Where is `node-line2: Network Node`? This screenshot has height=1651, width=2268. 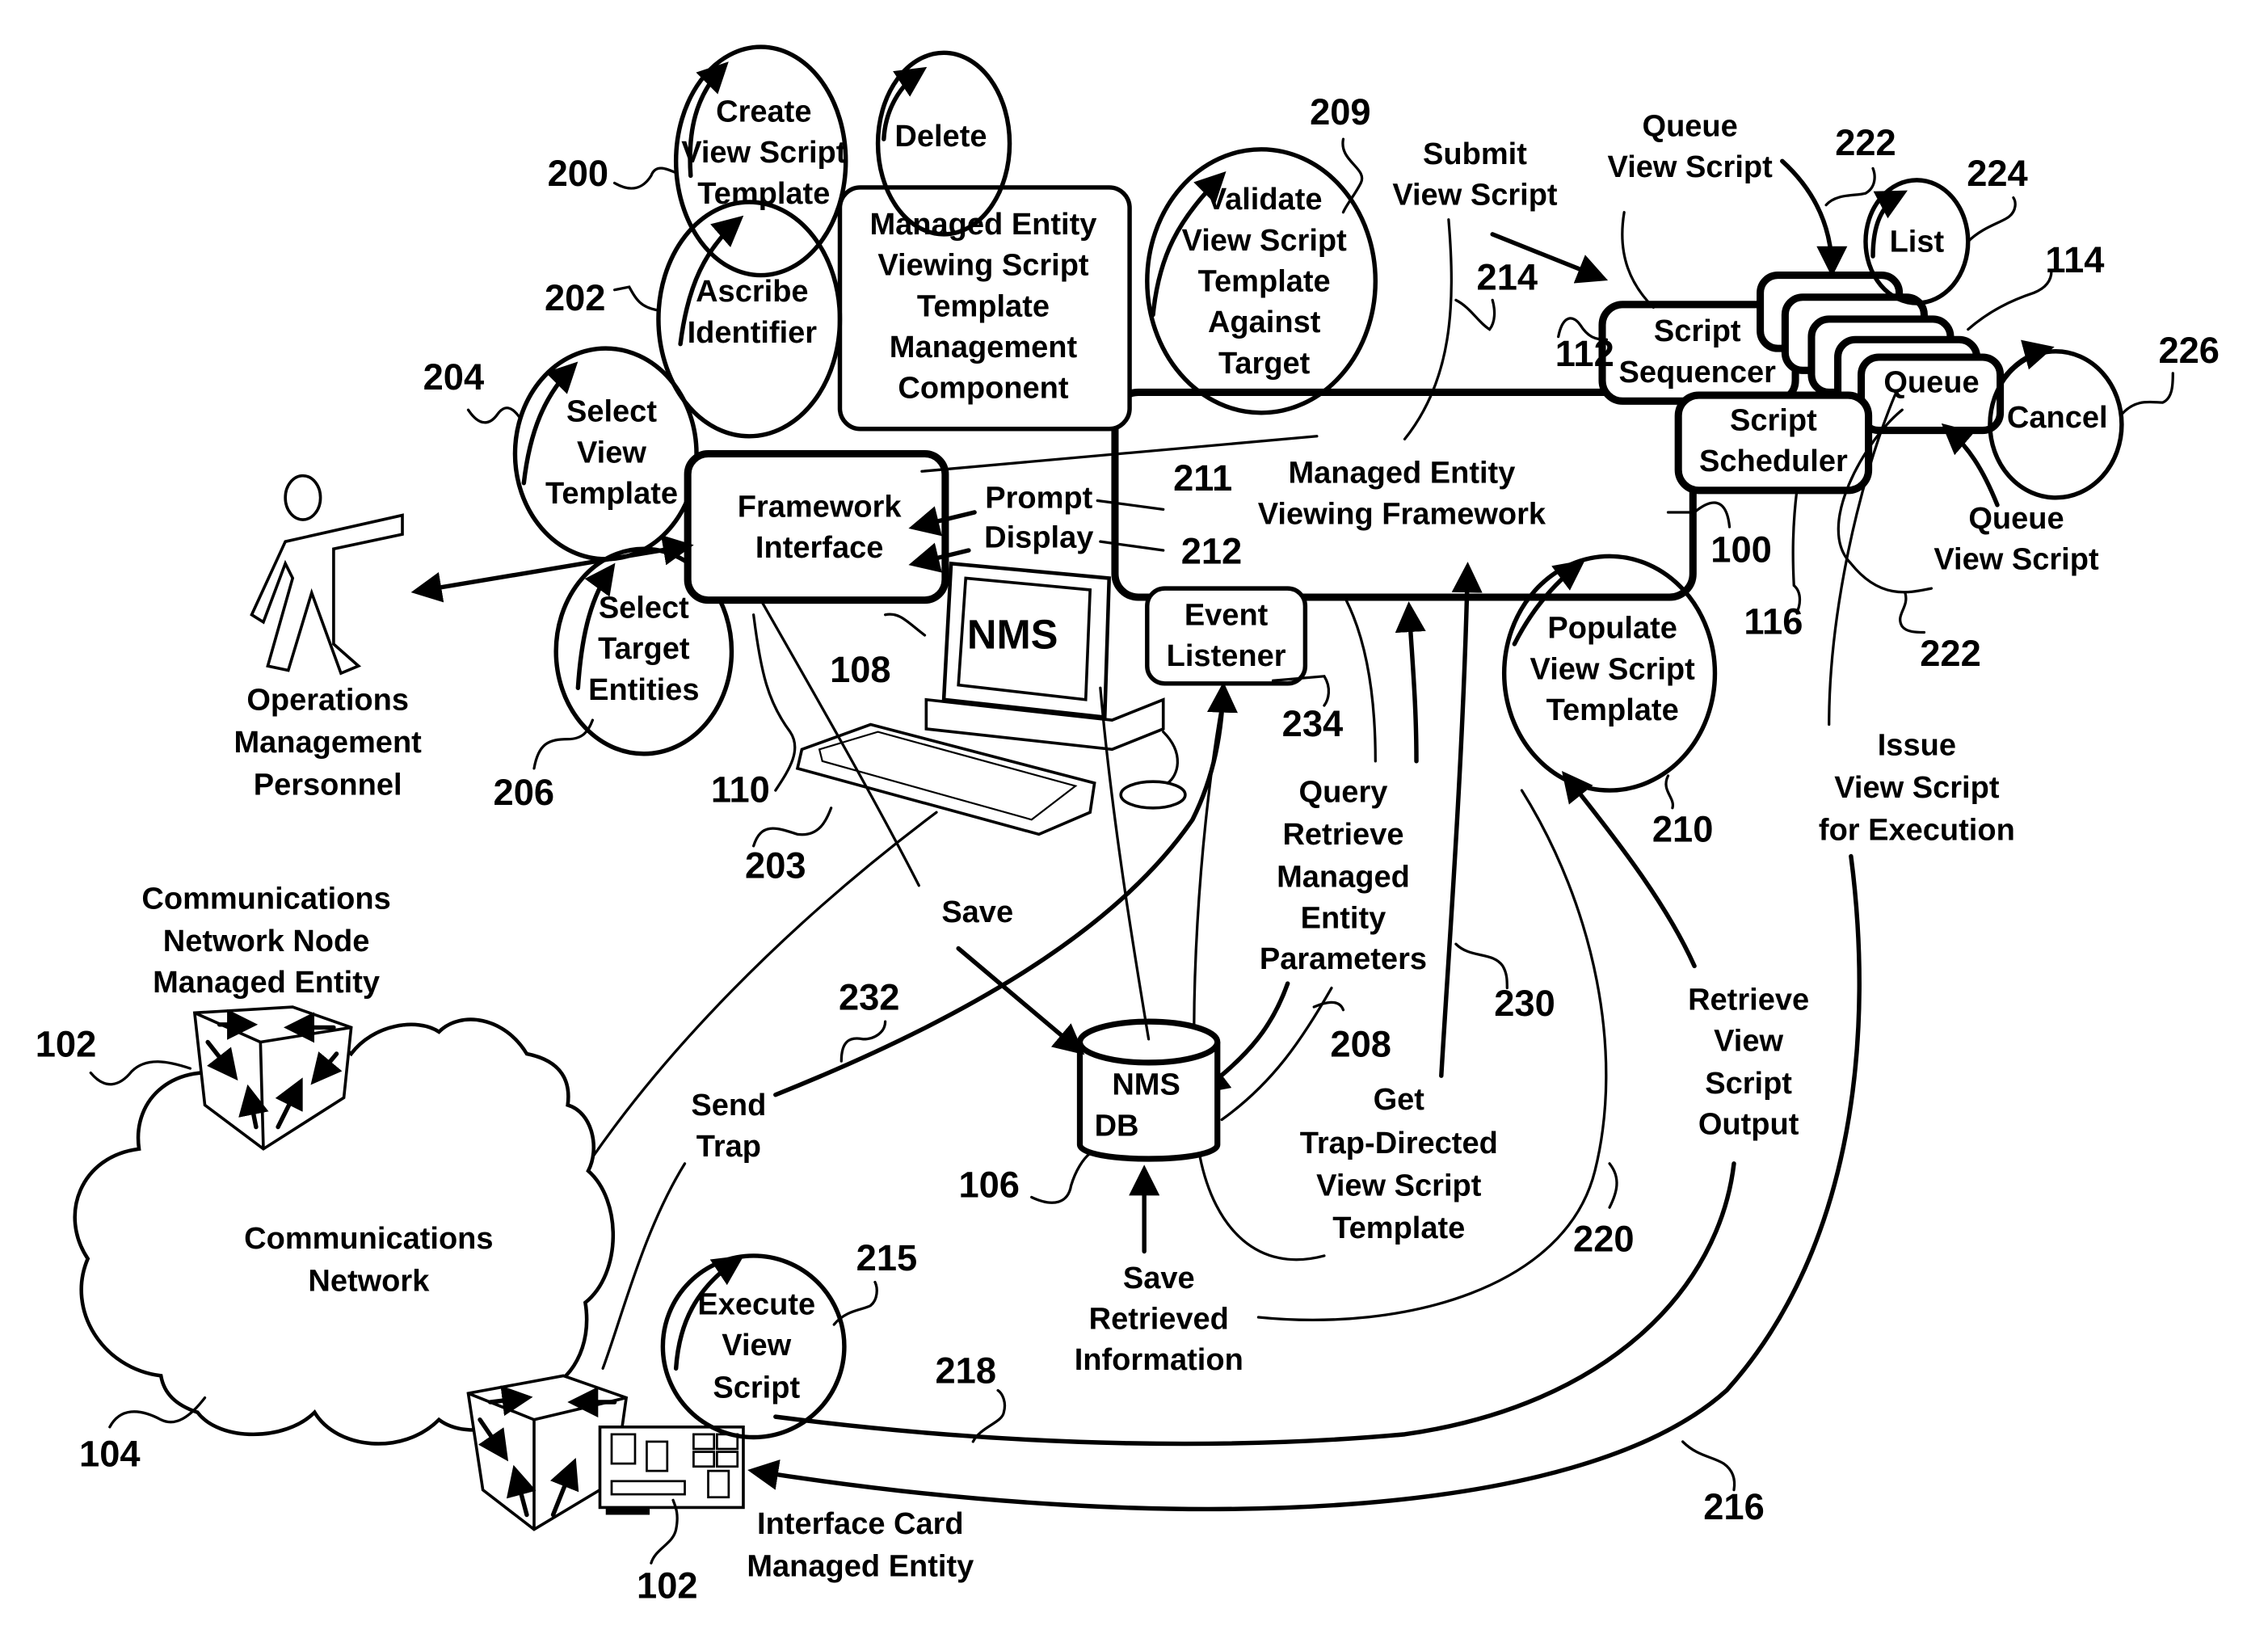 node-line2: Network Node is located at coordinates (266, 941).